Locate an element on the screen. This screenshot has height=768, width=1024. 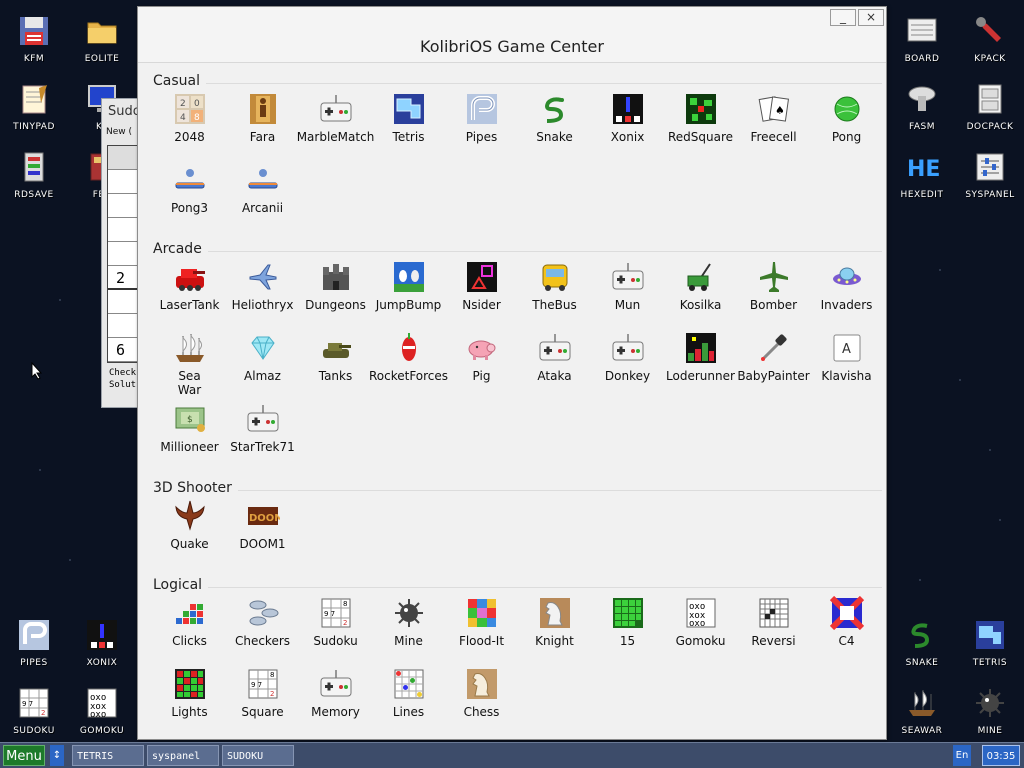
desktop-icon-sudoku: 9 7 2 SUDOKU is located at coordinates (34, 710).